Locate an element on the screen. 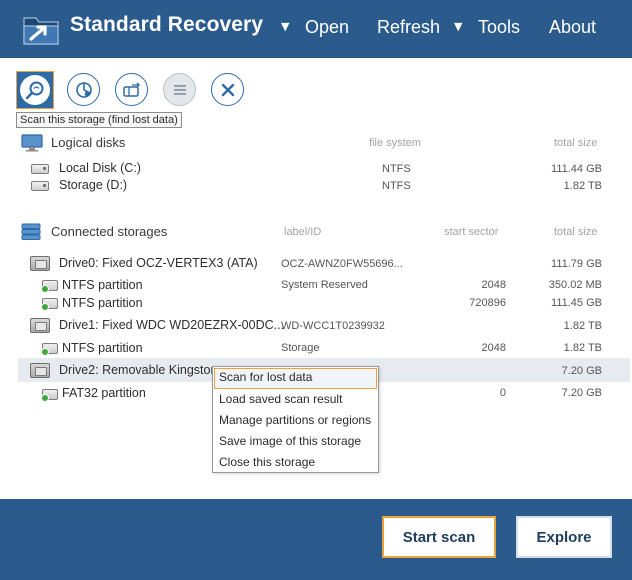 This screenshot has height=580, width=632. open-dropdown-icon: ▼ is located at coordinates (285, 26).